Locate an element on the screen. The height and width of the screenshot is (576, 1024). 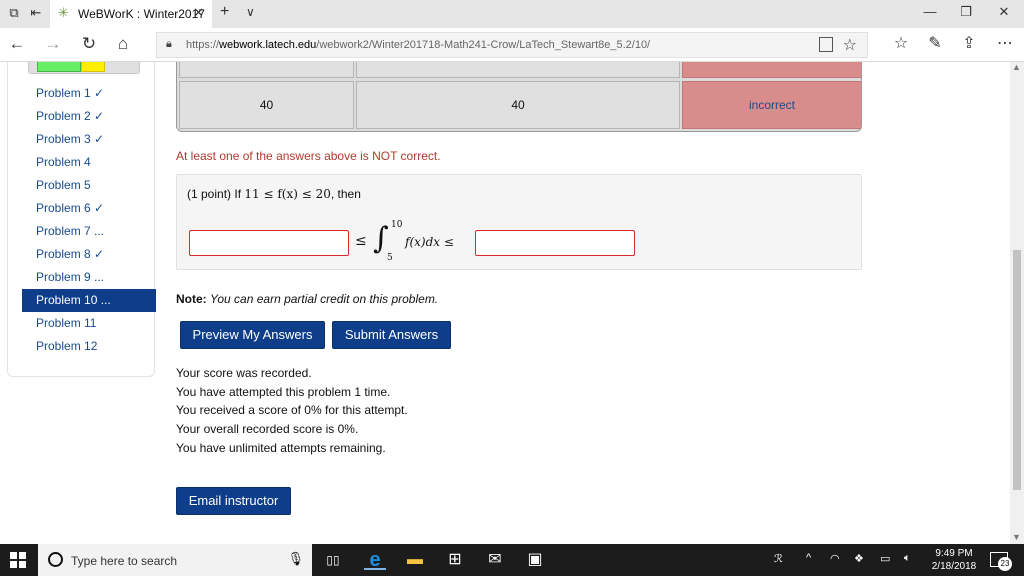
progress-partial-segment is located at coordinates (93, 67).